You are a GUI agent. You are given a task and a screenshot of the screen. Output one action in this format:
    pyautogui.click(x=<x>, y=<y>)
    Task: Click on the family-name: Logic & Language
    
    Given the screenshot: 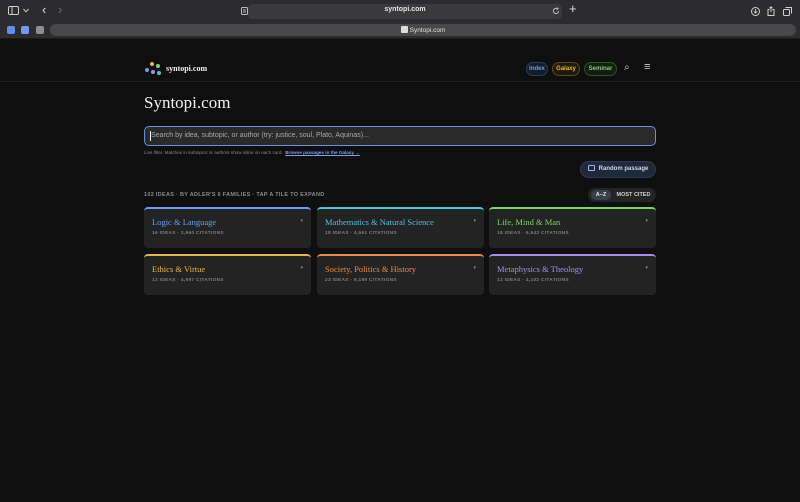 What is the action you would take?
    pyautogui.click(x=184, y=222)
    